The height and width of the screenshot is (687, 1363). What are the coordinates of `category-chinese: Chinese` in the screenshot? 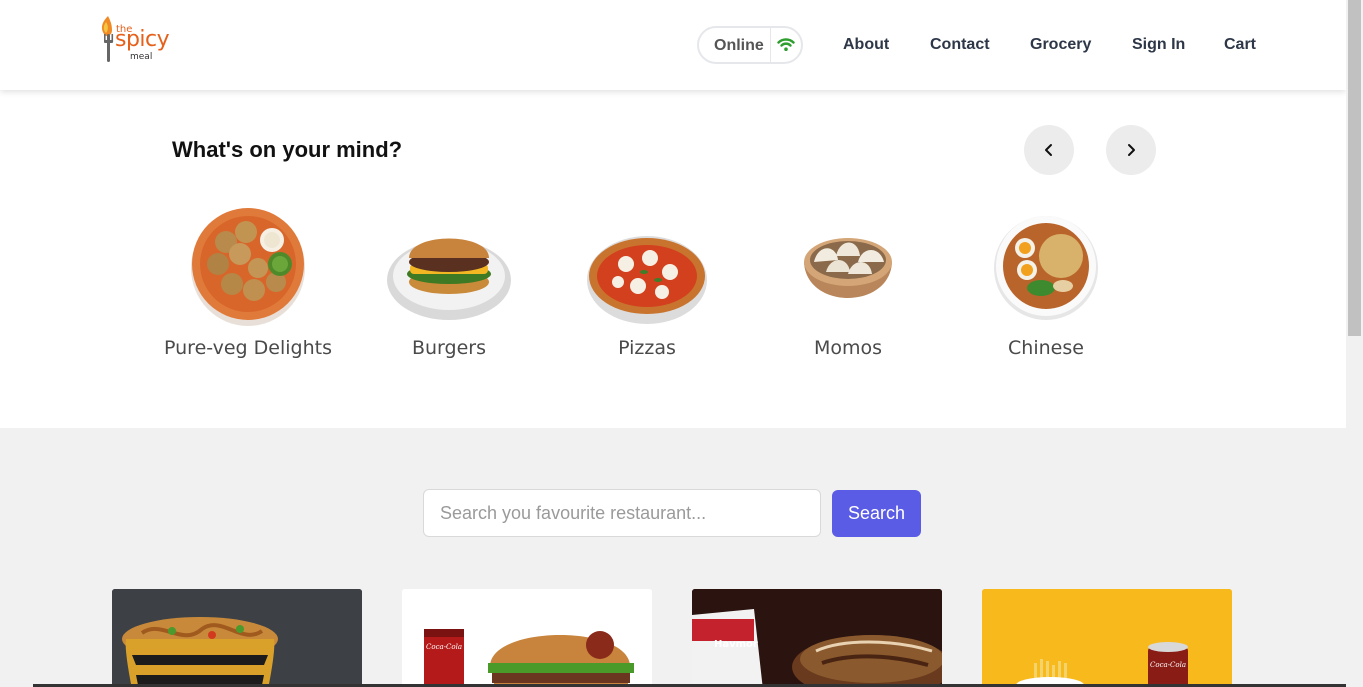 It's located at (1046, 280).